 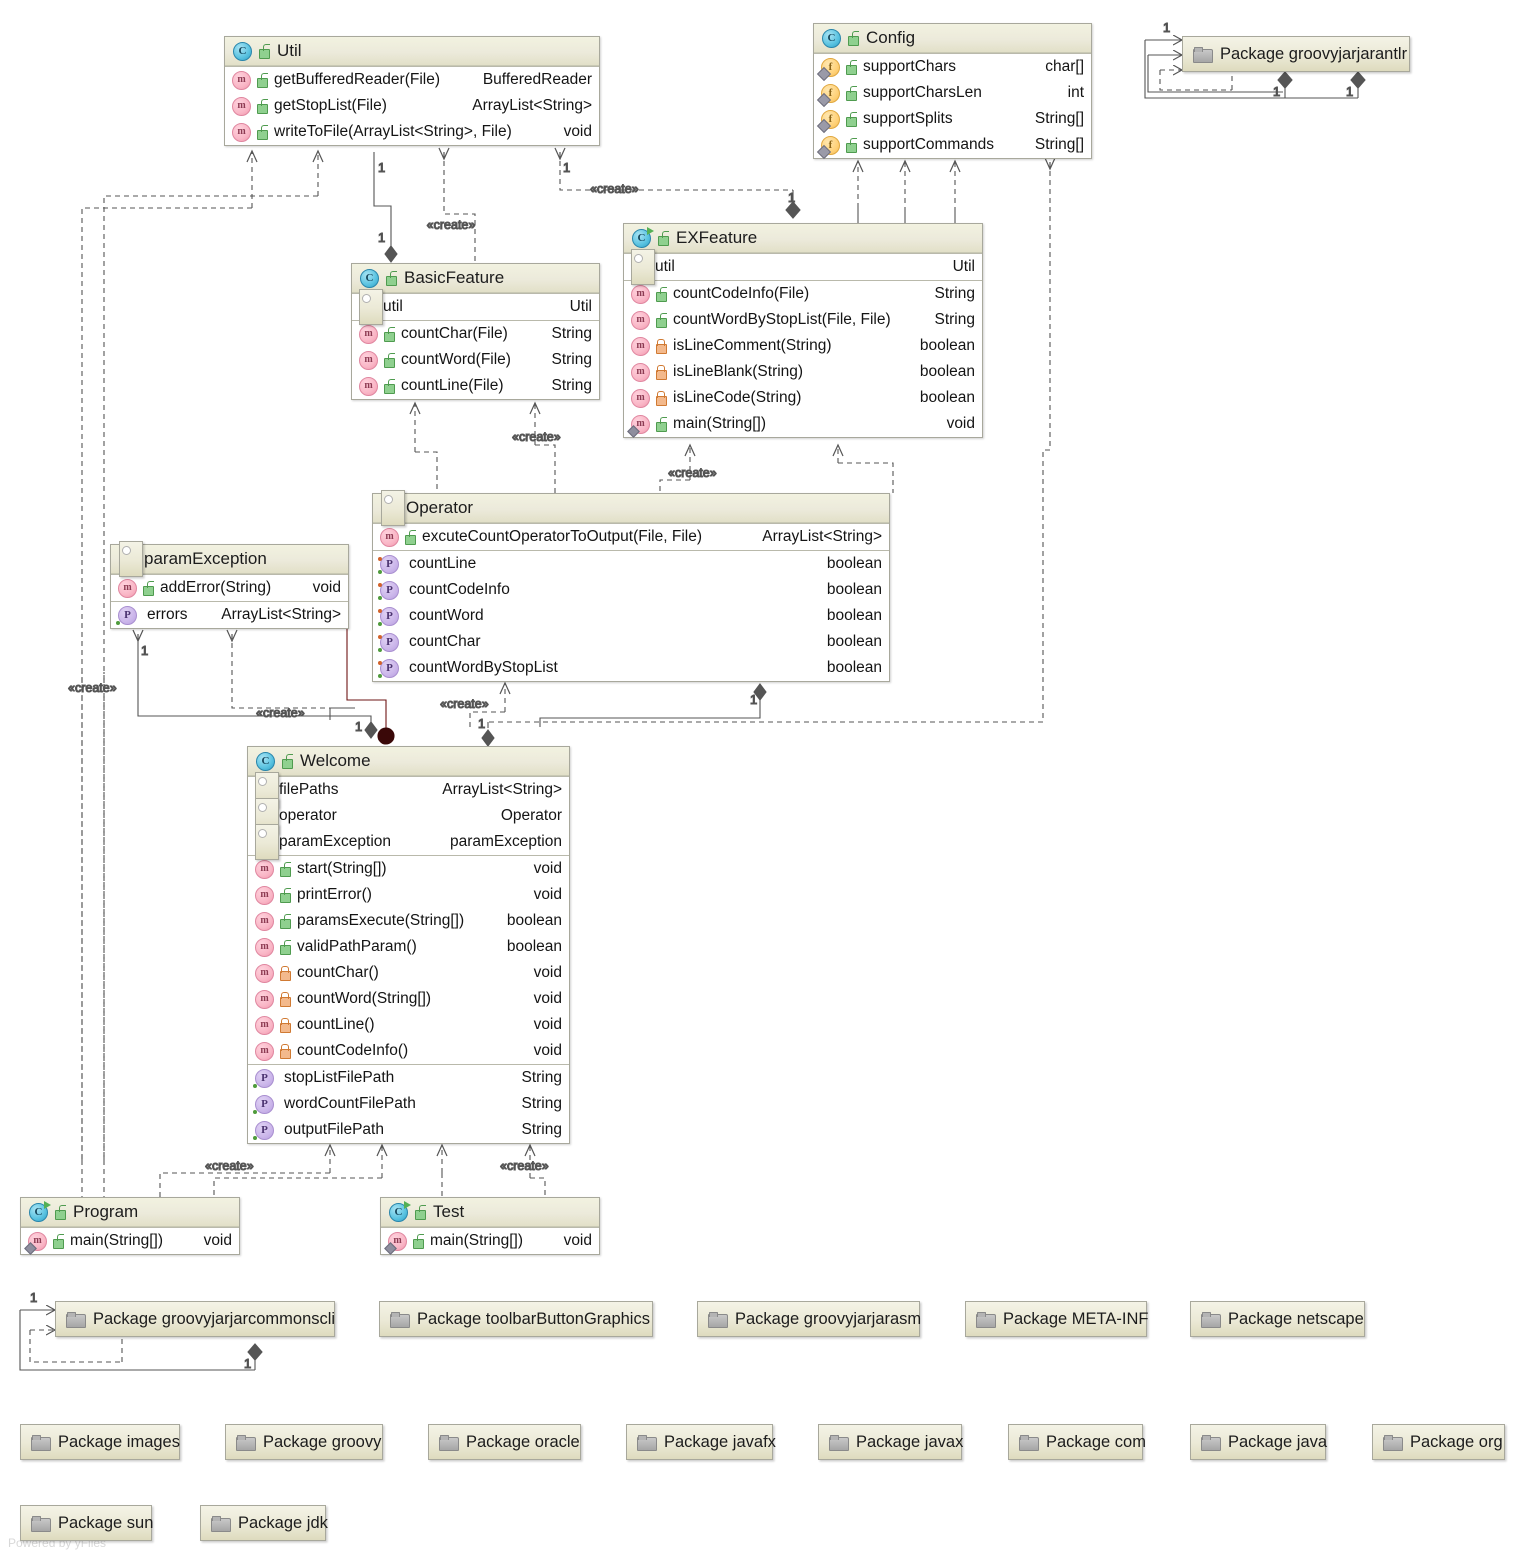 I want to click on runnable-class-icon: C, so click(x=40, y=1211).